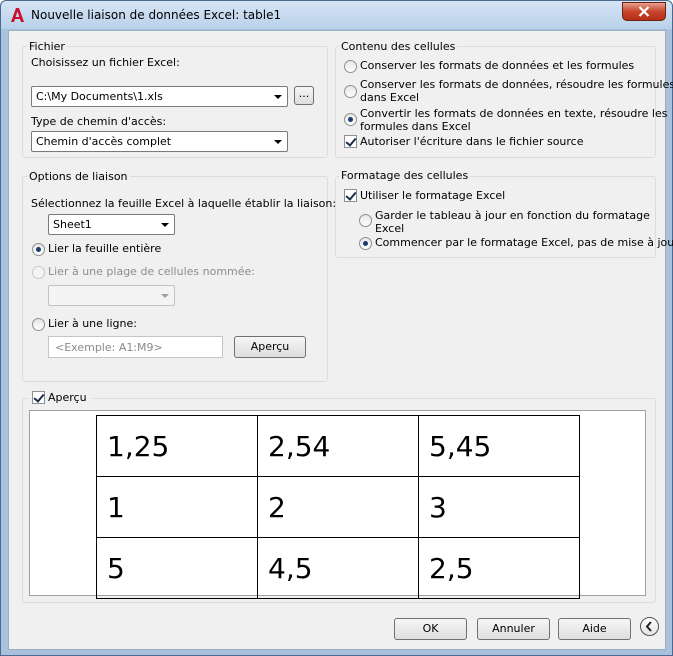 Image resolution: width=673 pixels, height=656 pixels. I want to click on radio-link-range, so click(38, 272).